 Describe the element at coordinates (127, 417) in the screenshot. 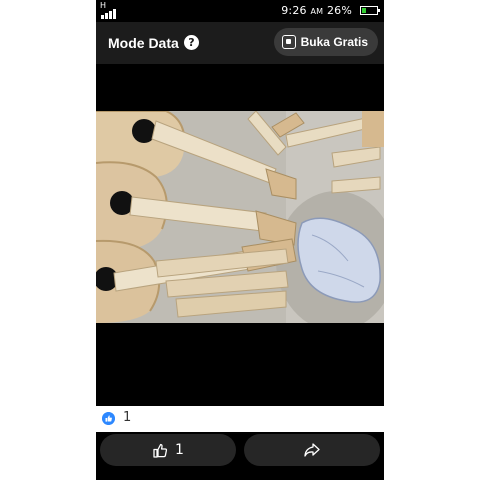

I see `reaction-count: 1` at that location.